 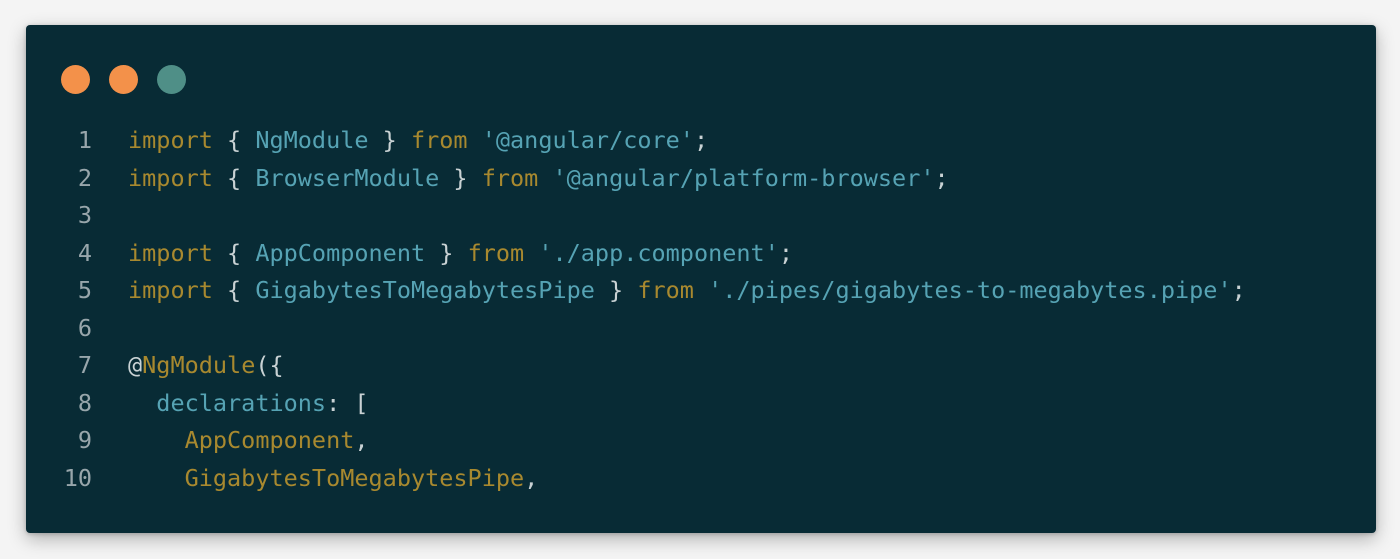 What do you see at coordinates (701, 366) in the screenshot?
I see `code-line: 7 @NgModule({` at bounding box center [701, 366].